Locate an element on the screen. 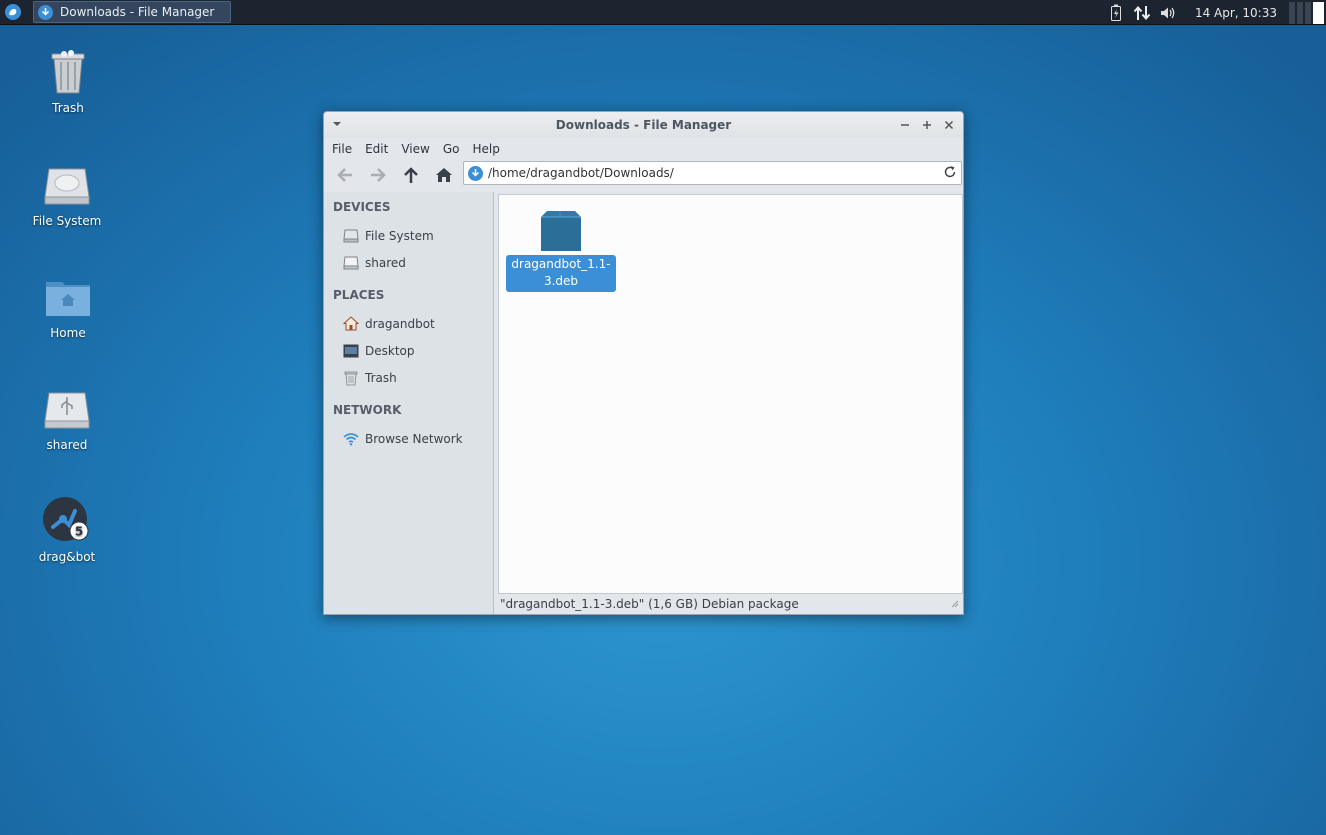  home-button is located at coordinates (444, 175).